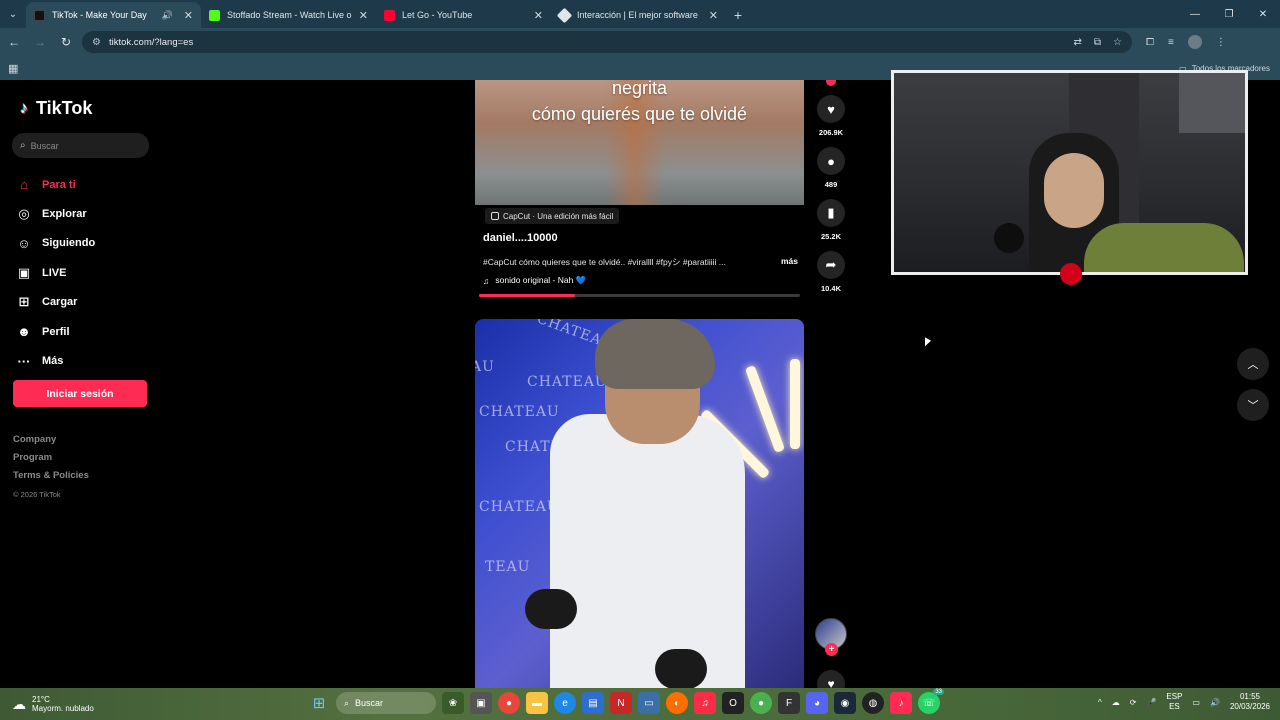  I want to click on sync-icon: ⟳, so click(1133, 702).